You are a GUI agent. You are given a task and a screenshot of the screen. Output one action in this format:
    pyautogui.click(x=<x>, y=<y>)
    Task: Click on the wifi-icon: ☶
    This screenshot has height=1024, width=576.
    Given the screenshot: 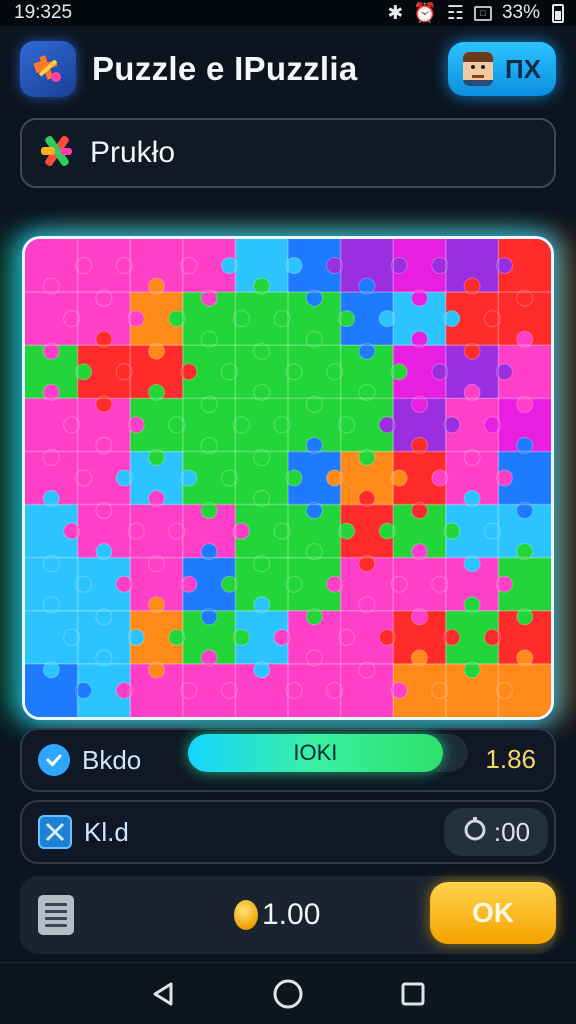 What is the action you would take?
    pyautogui.click(x=455, y=13)
    